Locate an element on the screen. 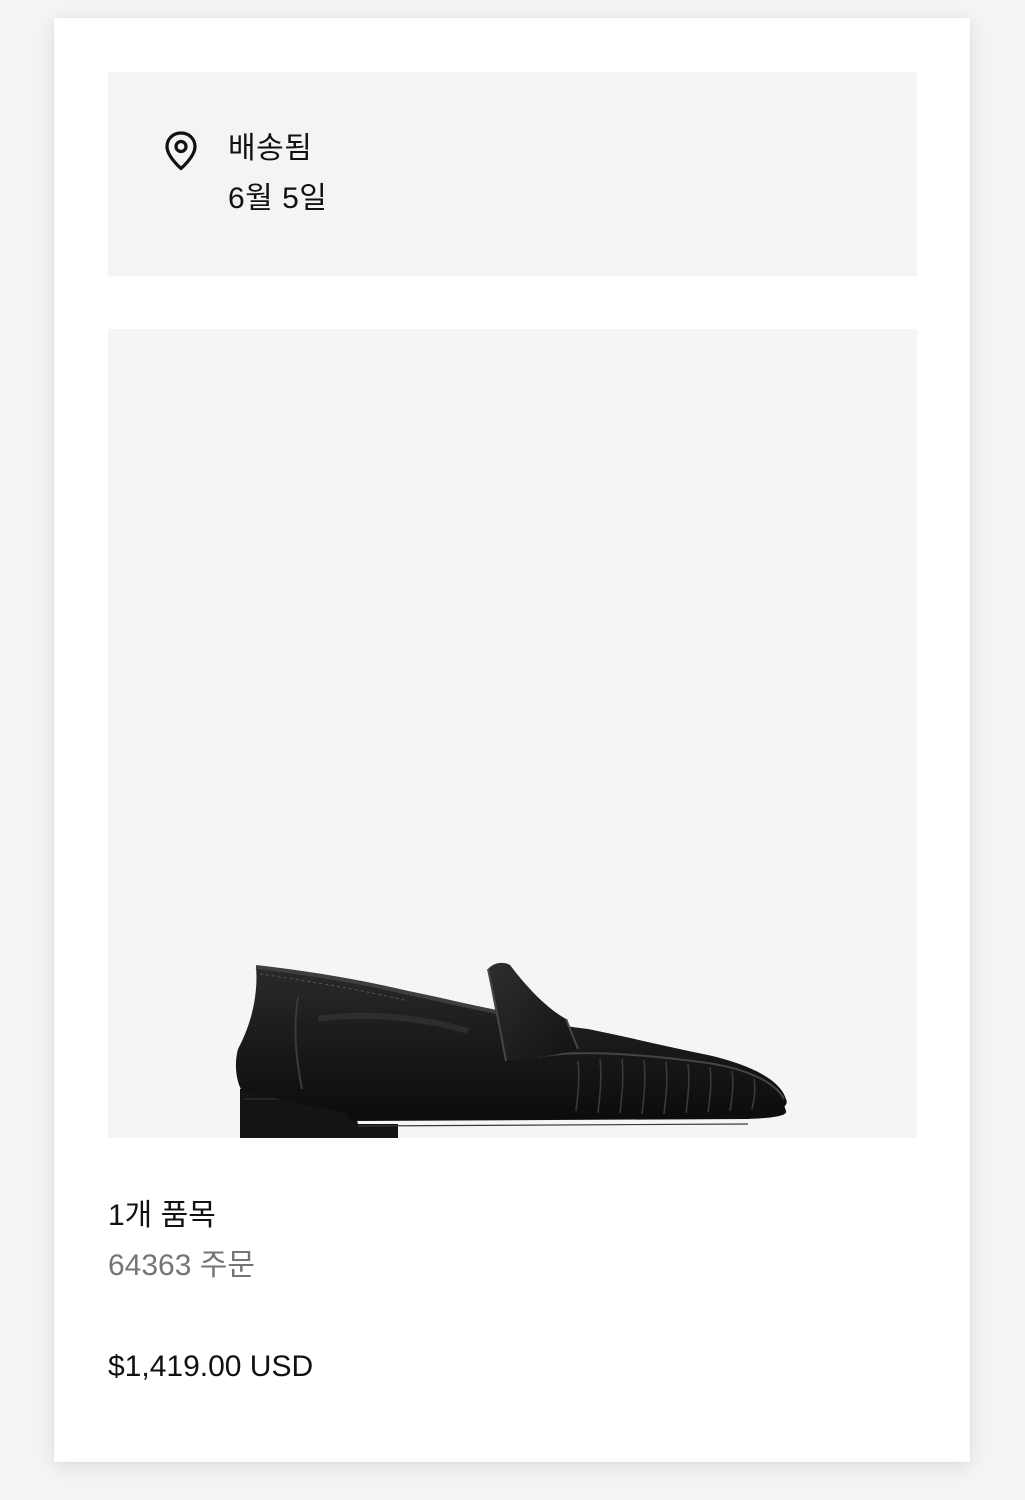 The height and width of the screenshot is (1500, 1025). location-pin-icon is located at coordinates (181, 151).